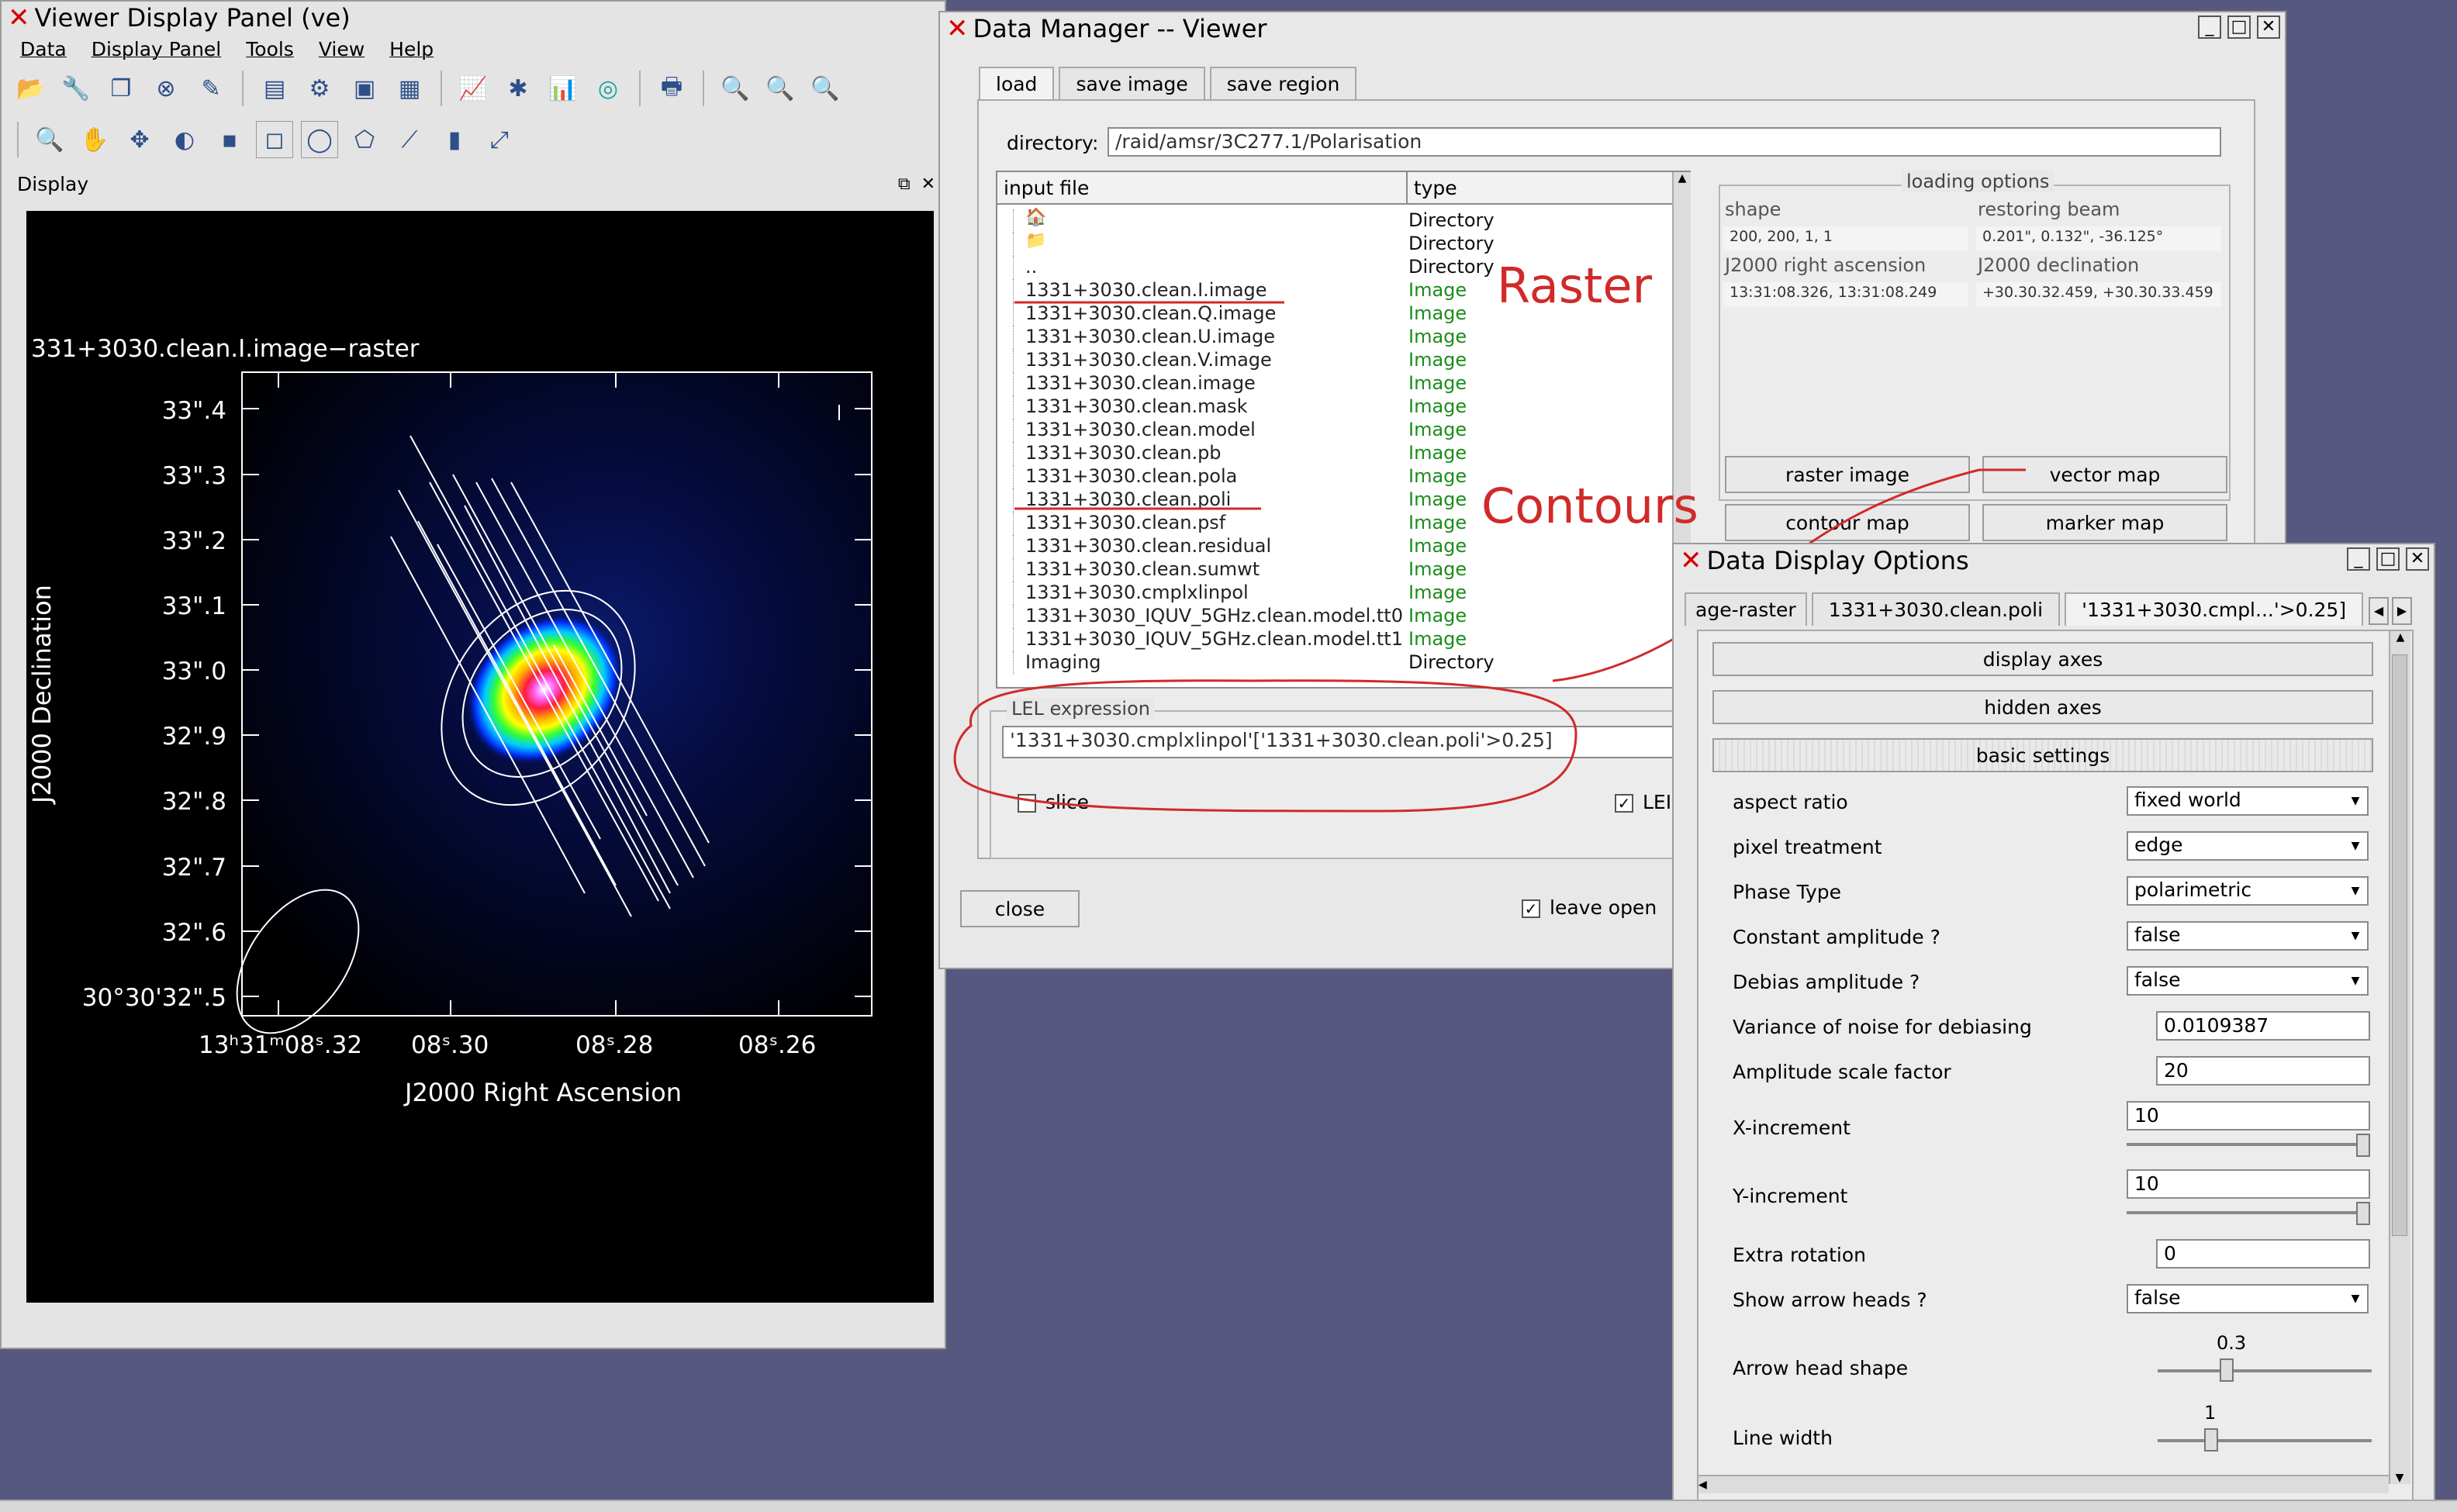 The width and height of the screenshot is (2457, 1512). Describe the element at coordinates (94, 139) in the screenshot. I see `pan-tool-icon: ✋` at that location.